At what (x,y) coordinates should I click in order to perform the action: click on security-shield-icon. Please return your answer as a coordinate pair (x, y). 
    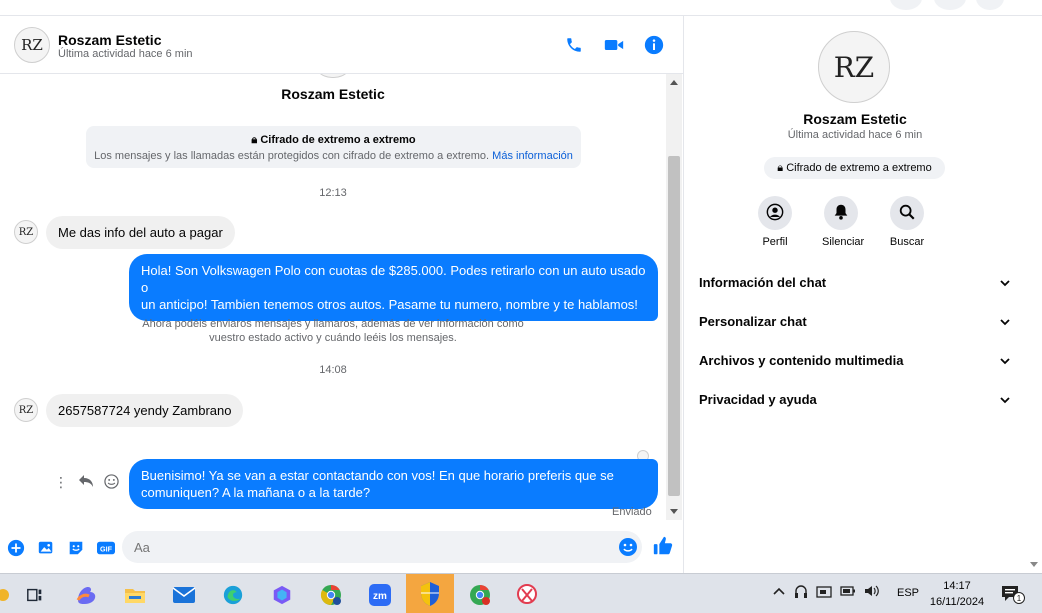
    Looking at the image, I should click on (430, 593).